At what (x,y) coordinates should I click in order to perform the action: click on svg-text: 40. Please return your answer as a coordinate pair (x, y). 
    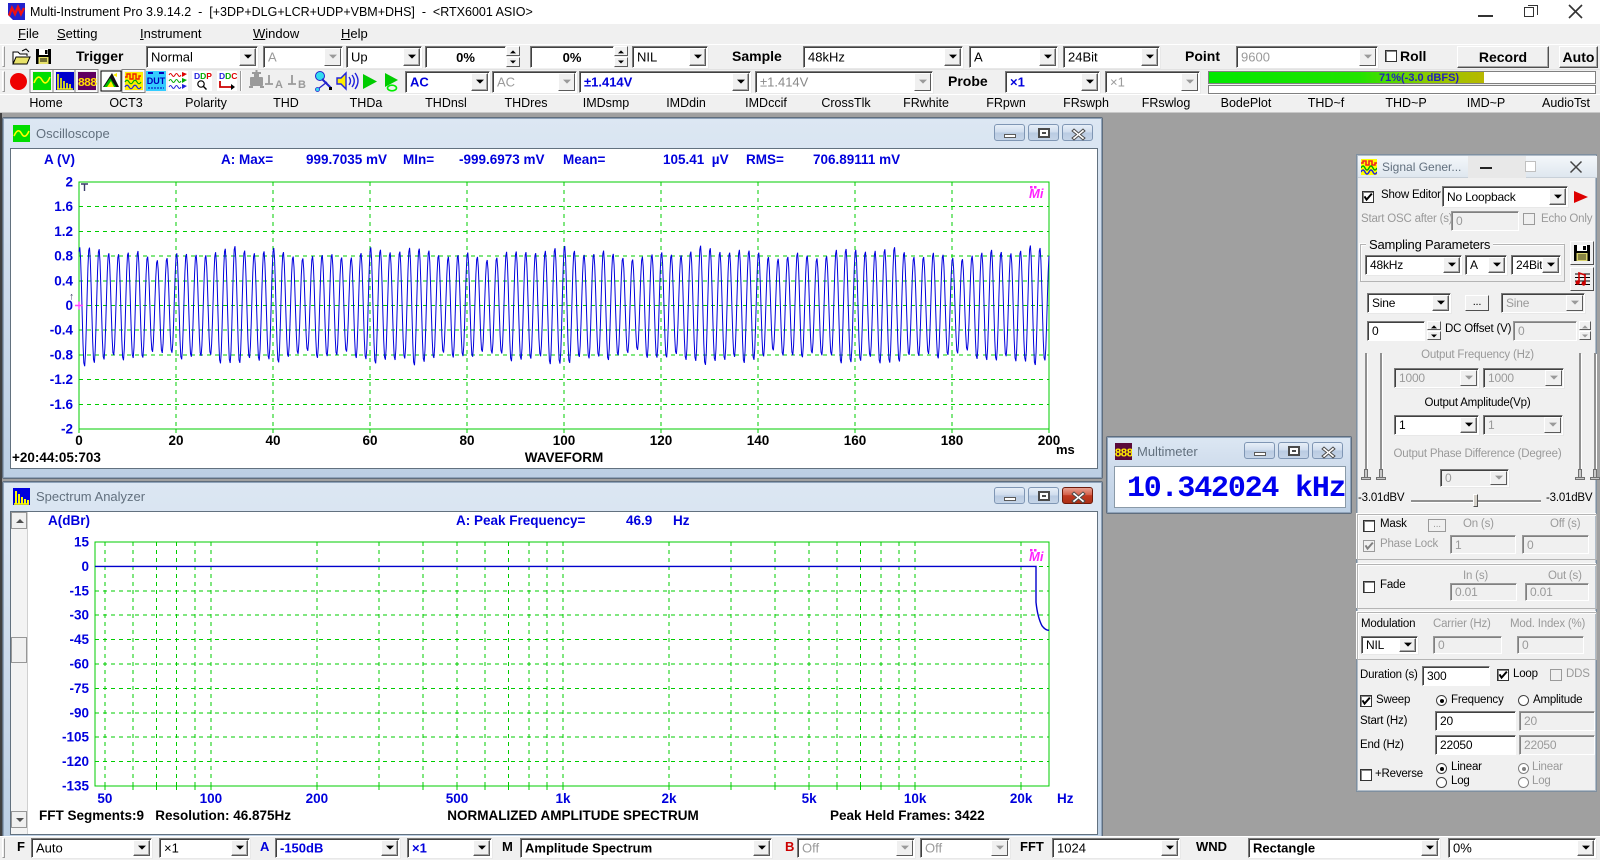
    Looking at the image, I should click on (272, 440).